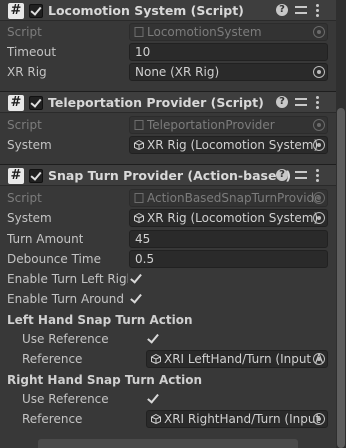  I want to click on field-row-script: Script TeleportationProvider, so click(168, 125).